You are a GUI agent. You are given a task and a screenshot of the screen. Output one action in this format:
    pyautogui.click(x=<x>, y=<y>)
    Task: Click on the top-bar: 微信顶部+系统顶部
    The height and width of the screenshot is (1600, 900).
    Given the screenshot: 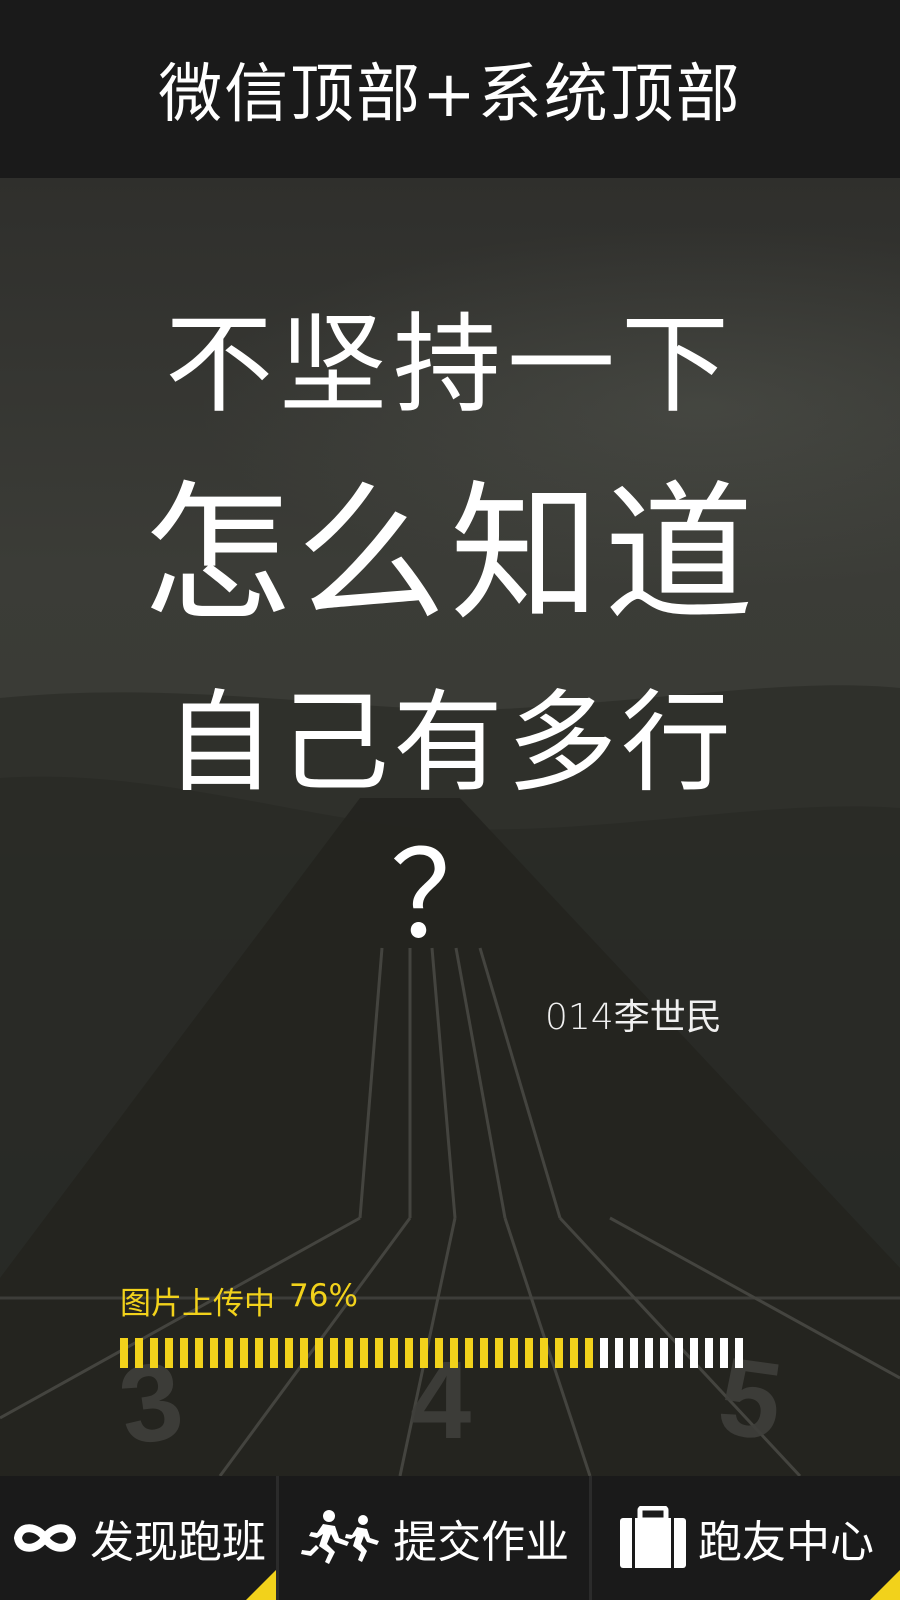 What is the action you would take?
    pyautogui.click(x=450, y=89)
    